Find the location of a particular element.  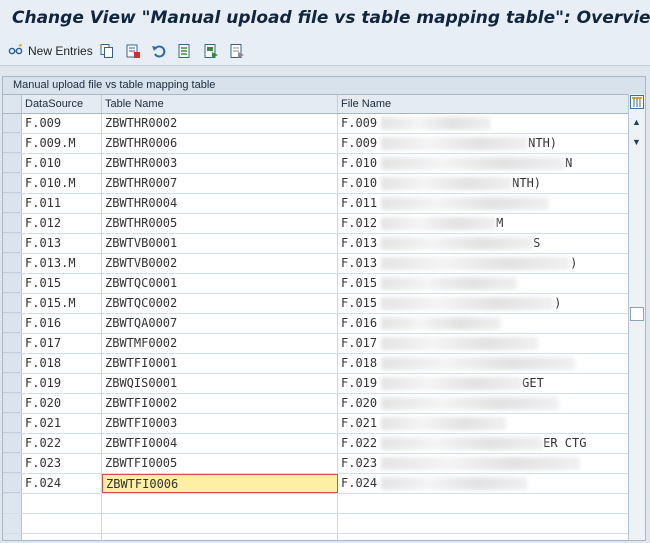

file-name-cell: F.013) is located at coordinates (483, 263).